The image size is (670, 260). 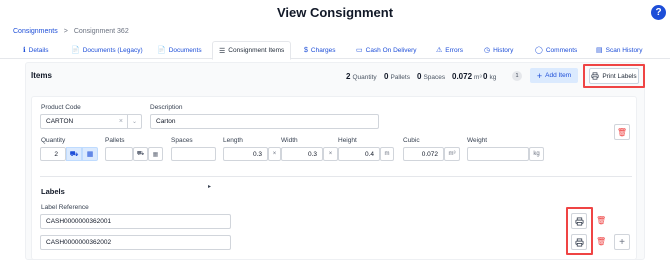 I want to click on help-icon: ?, so click(x=658, y=12).